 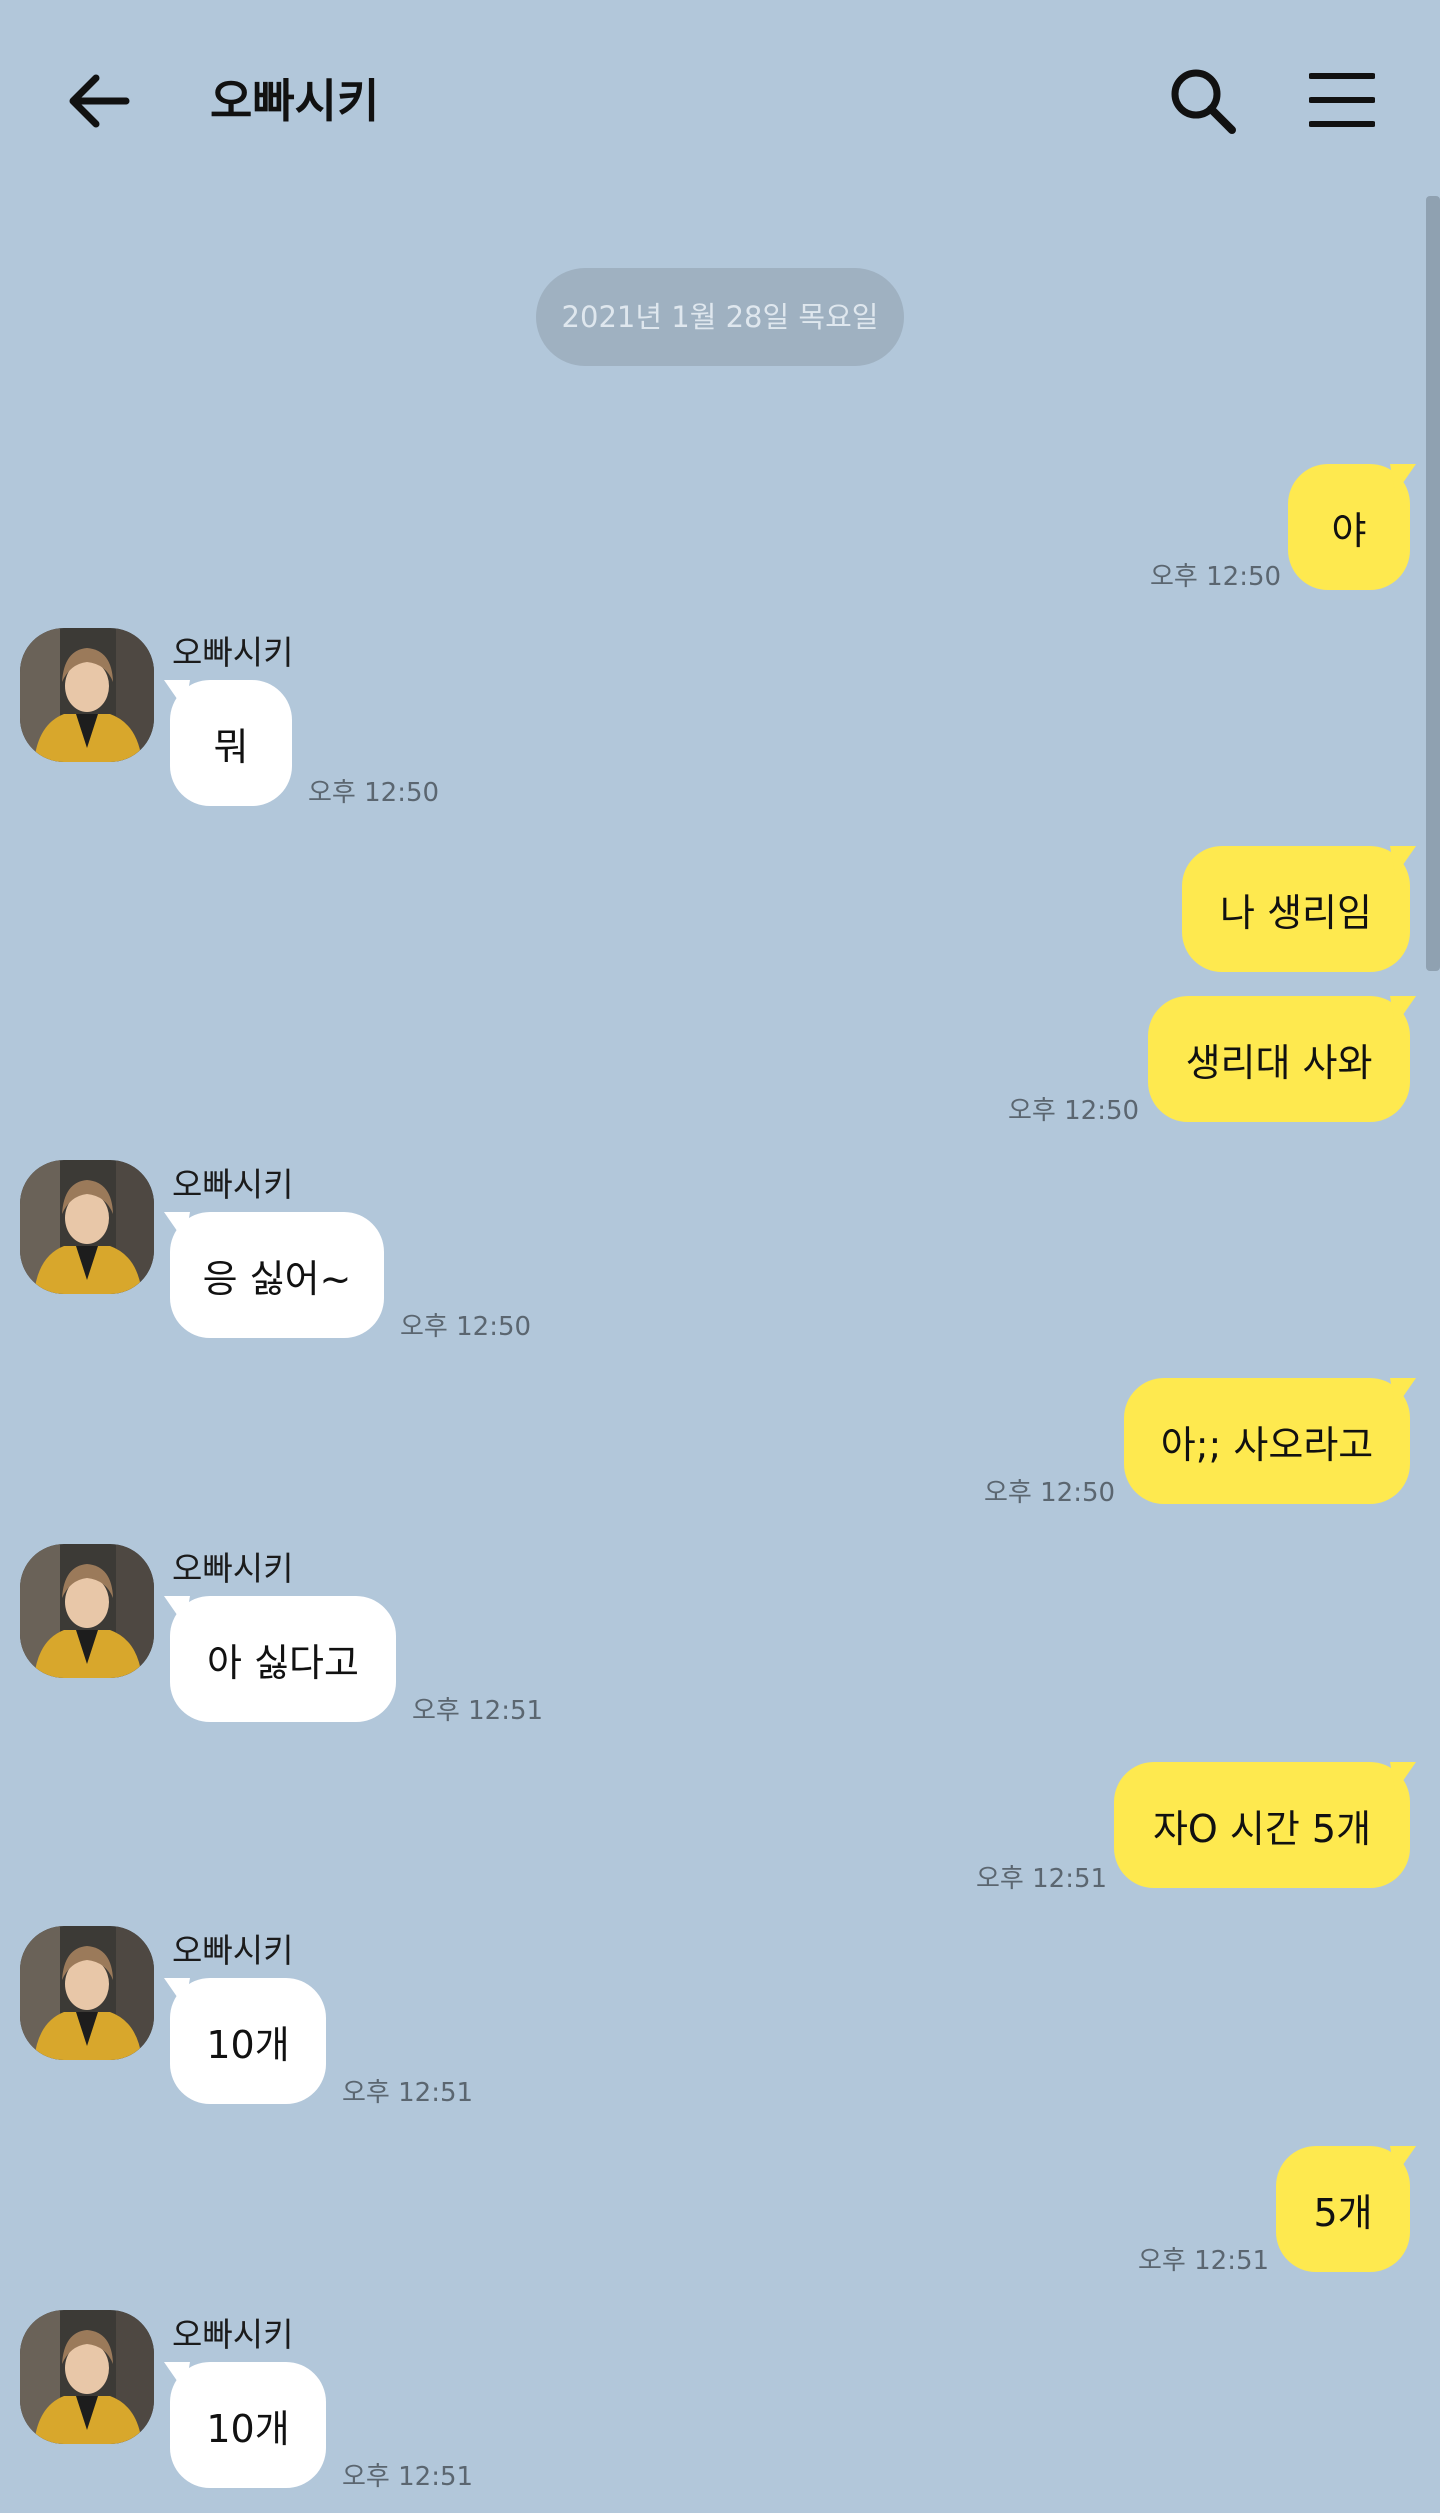 I want to click on arrow-left-icon, so click(x=99, y=101).